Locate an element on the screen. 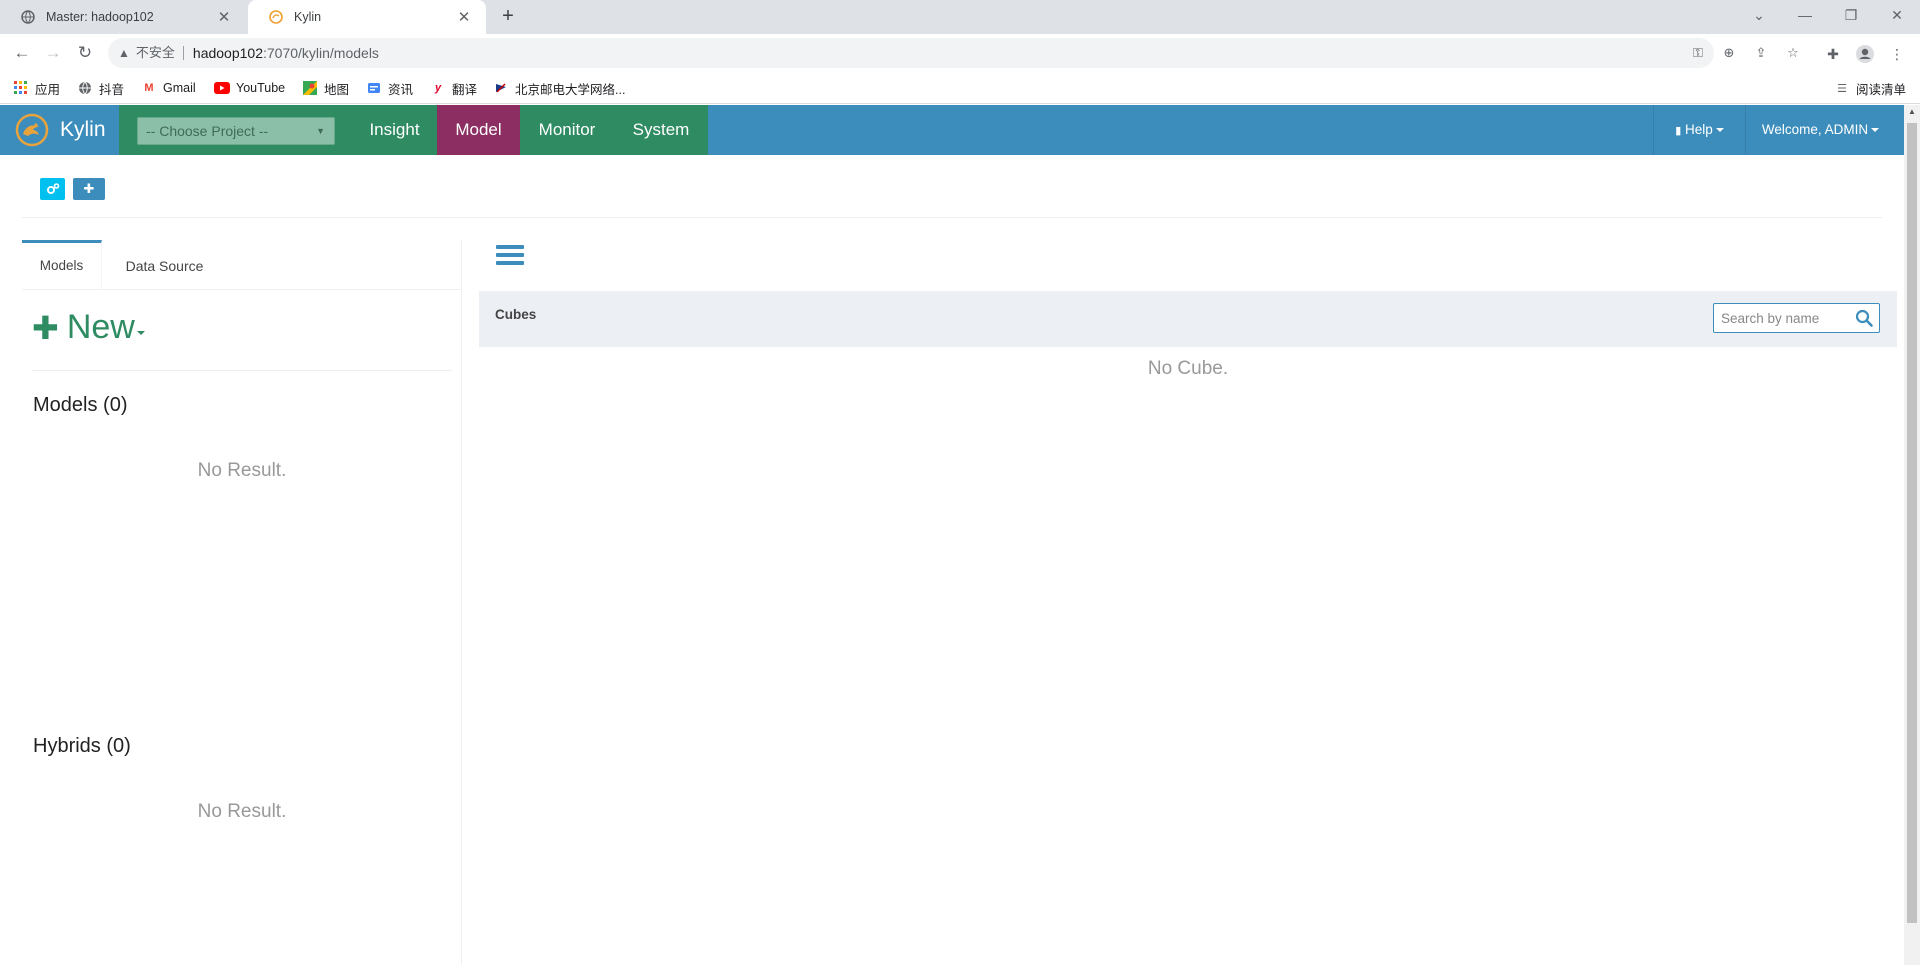  bookmark-apps: 应用 is located at coordinates (36, 88).